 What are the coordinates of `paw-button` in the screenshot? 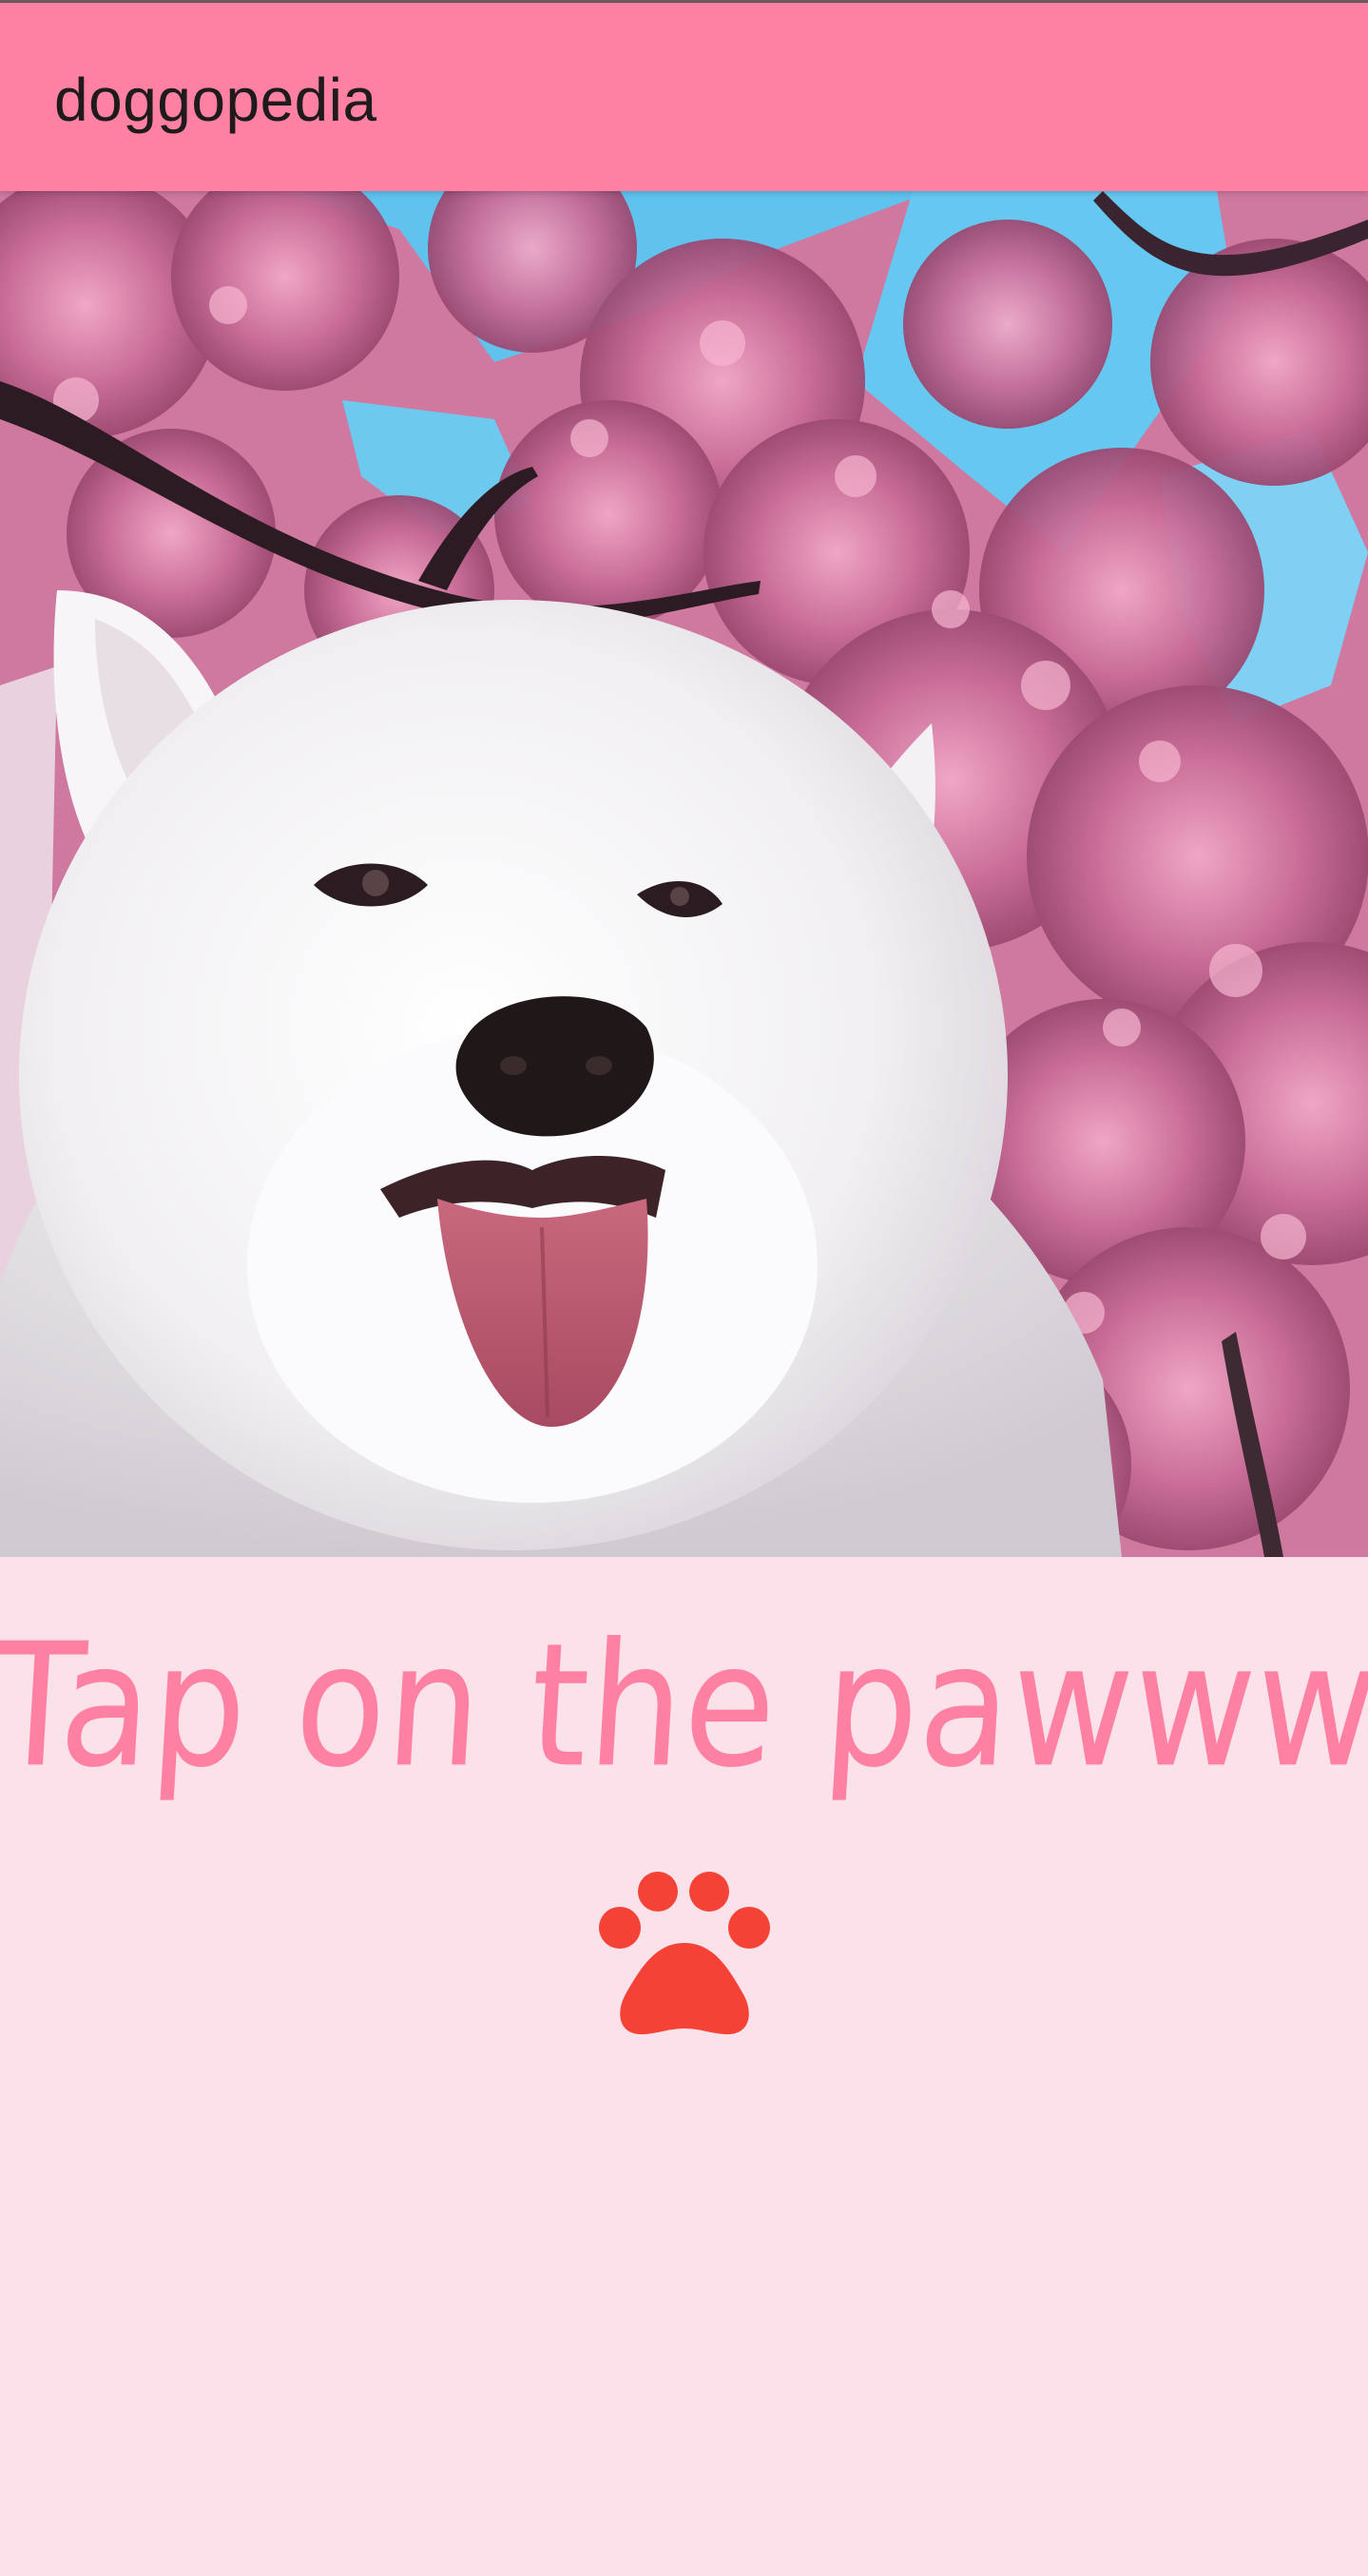 It's located at (684, 1955).